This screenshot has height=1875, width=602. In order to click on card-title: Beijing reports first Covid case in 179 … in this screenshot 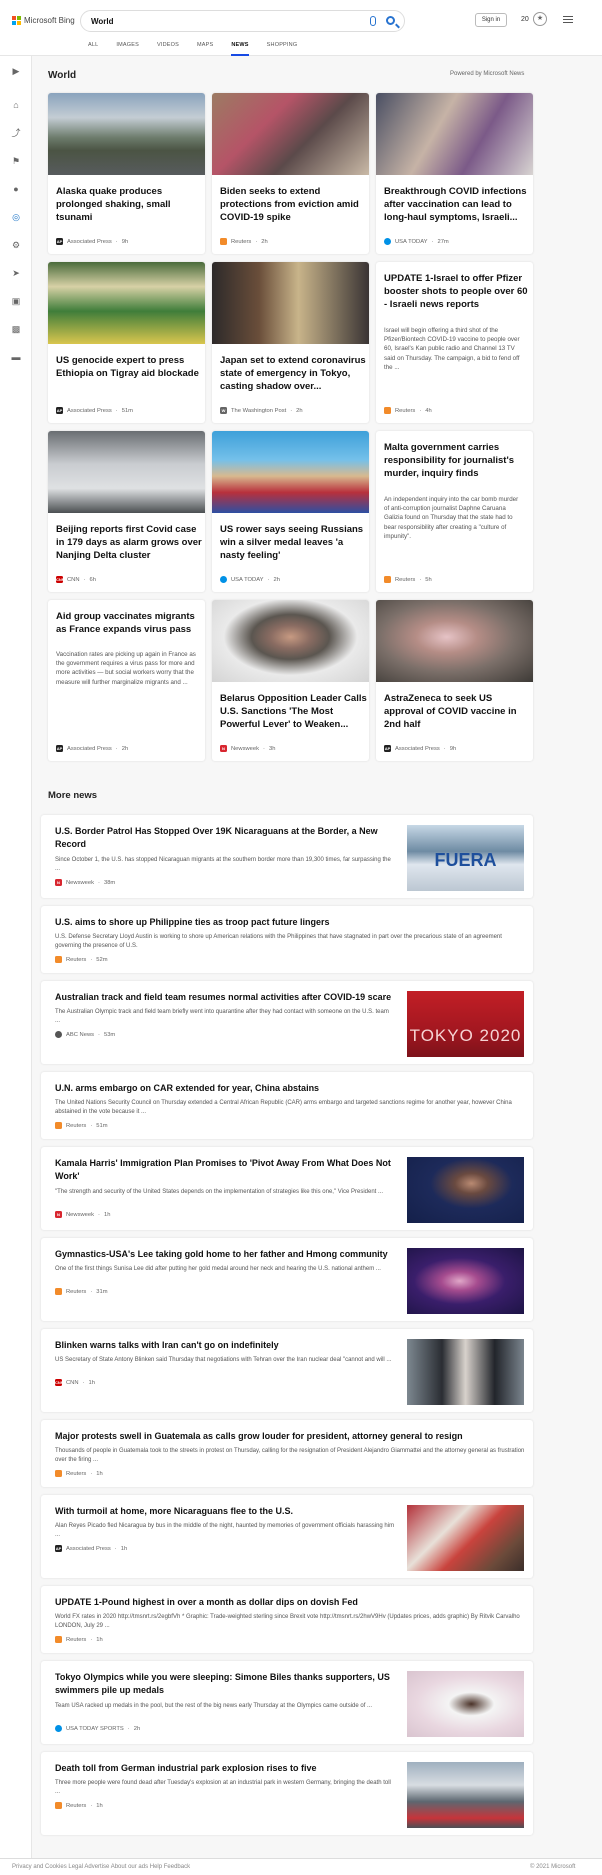, I will do `click(130, 542)`.